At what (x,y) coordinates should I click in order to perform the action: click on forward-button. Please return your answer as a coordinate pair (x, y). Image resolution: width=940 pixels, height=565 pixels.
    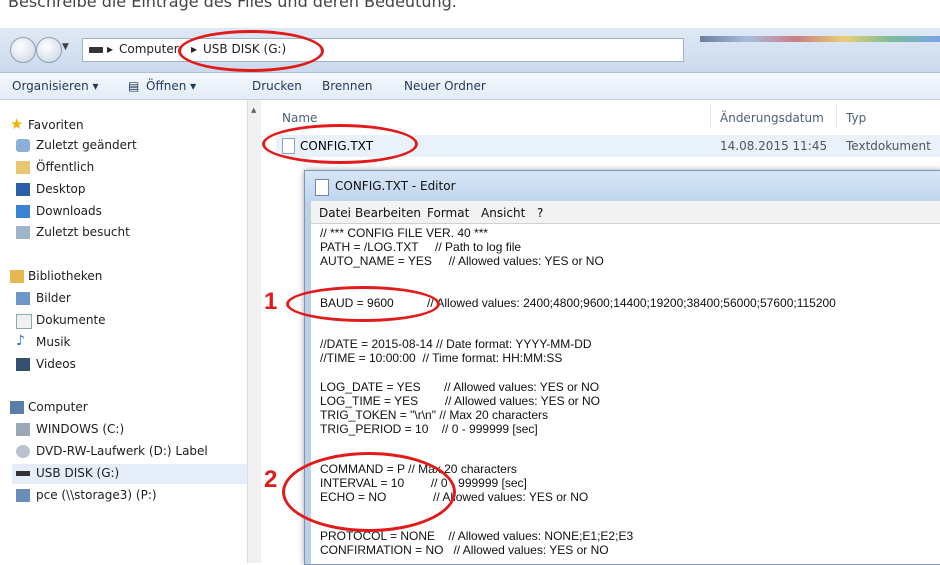
    Looking at the image, I should click on (49, 50).